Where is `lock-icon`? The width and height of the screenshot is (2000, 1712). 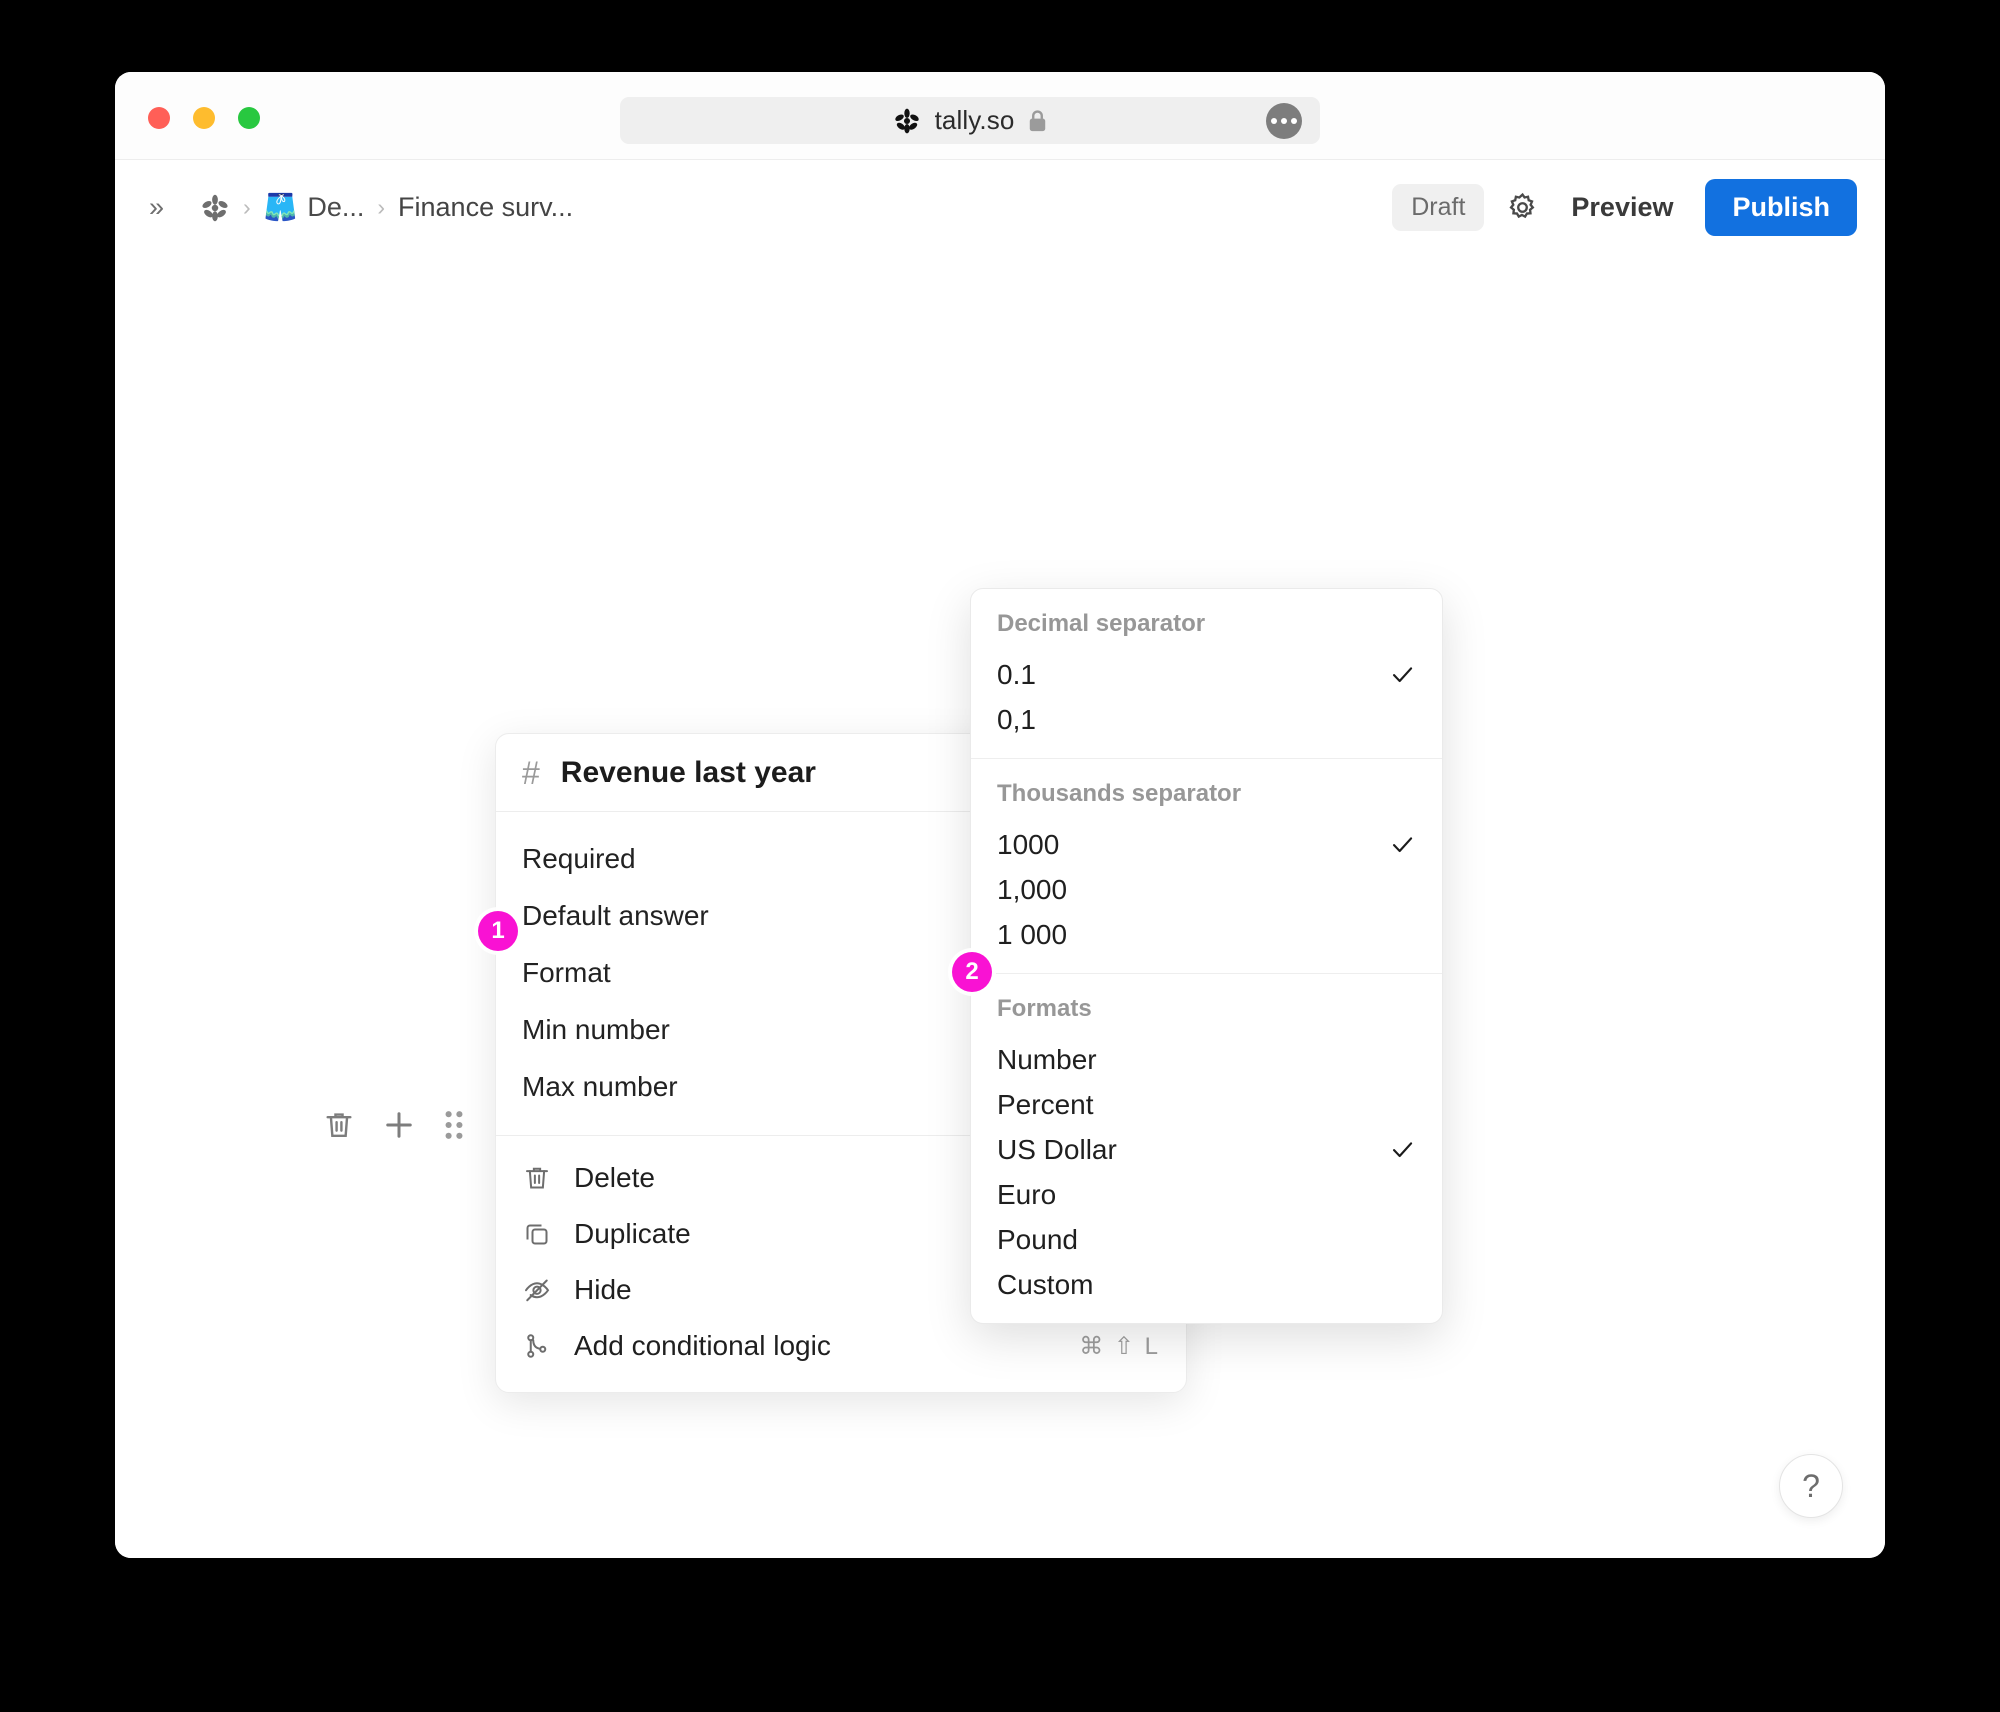 lock-icon is located at coordinates (1038, 120).